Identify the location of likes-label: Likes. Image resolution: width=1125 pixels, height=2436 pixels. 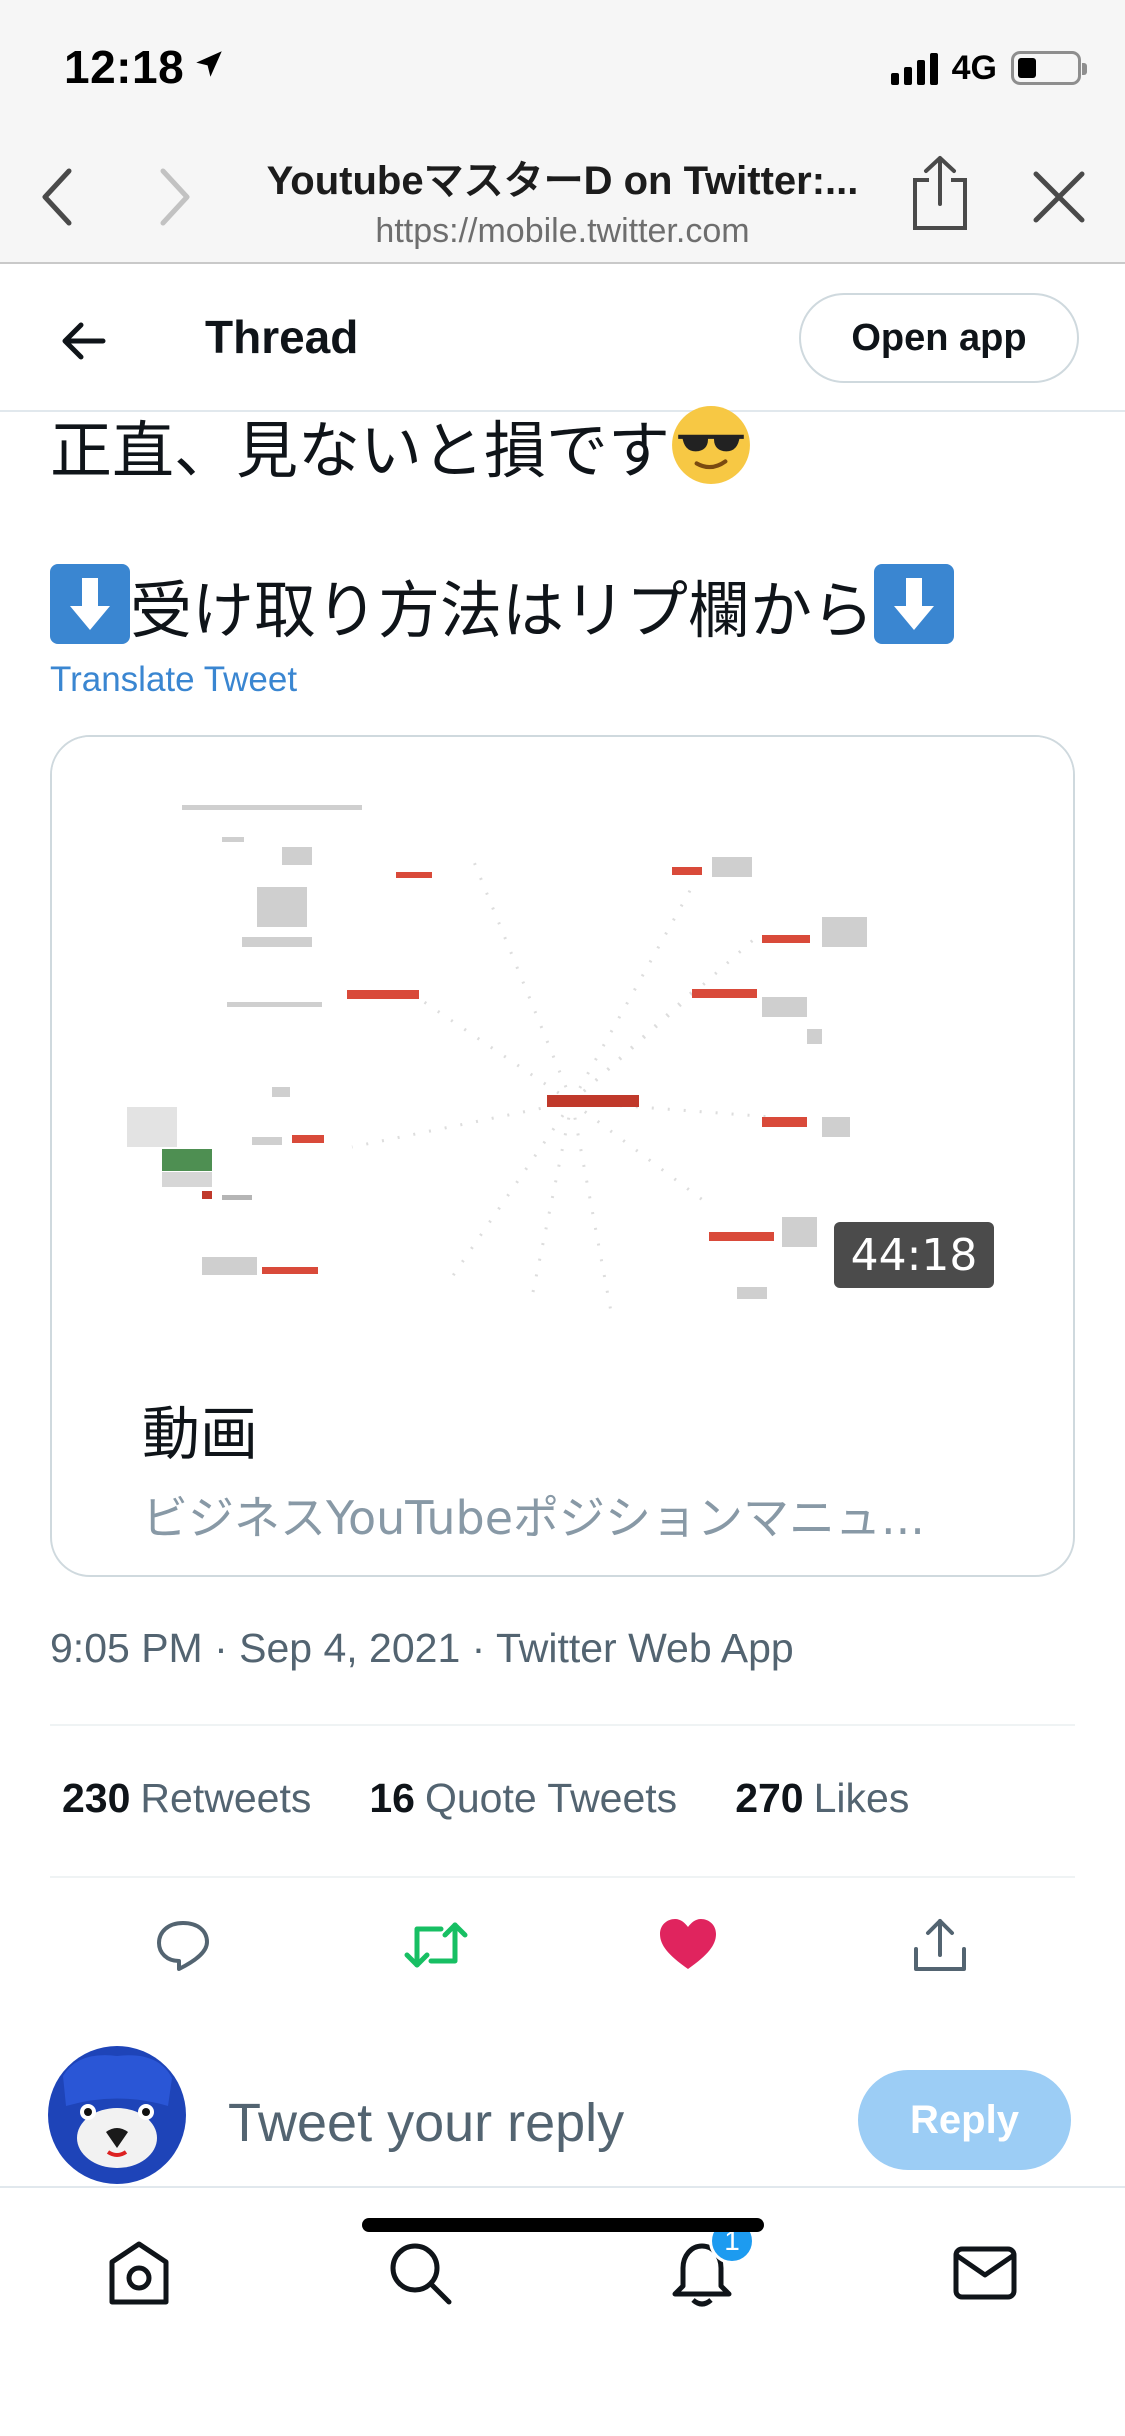
(861, 1798).